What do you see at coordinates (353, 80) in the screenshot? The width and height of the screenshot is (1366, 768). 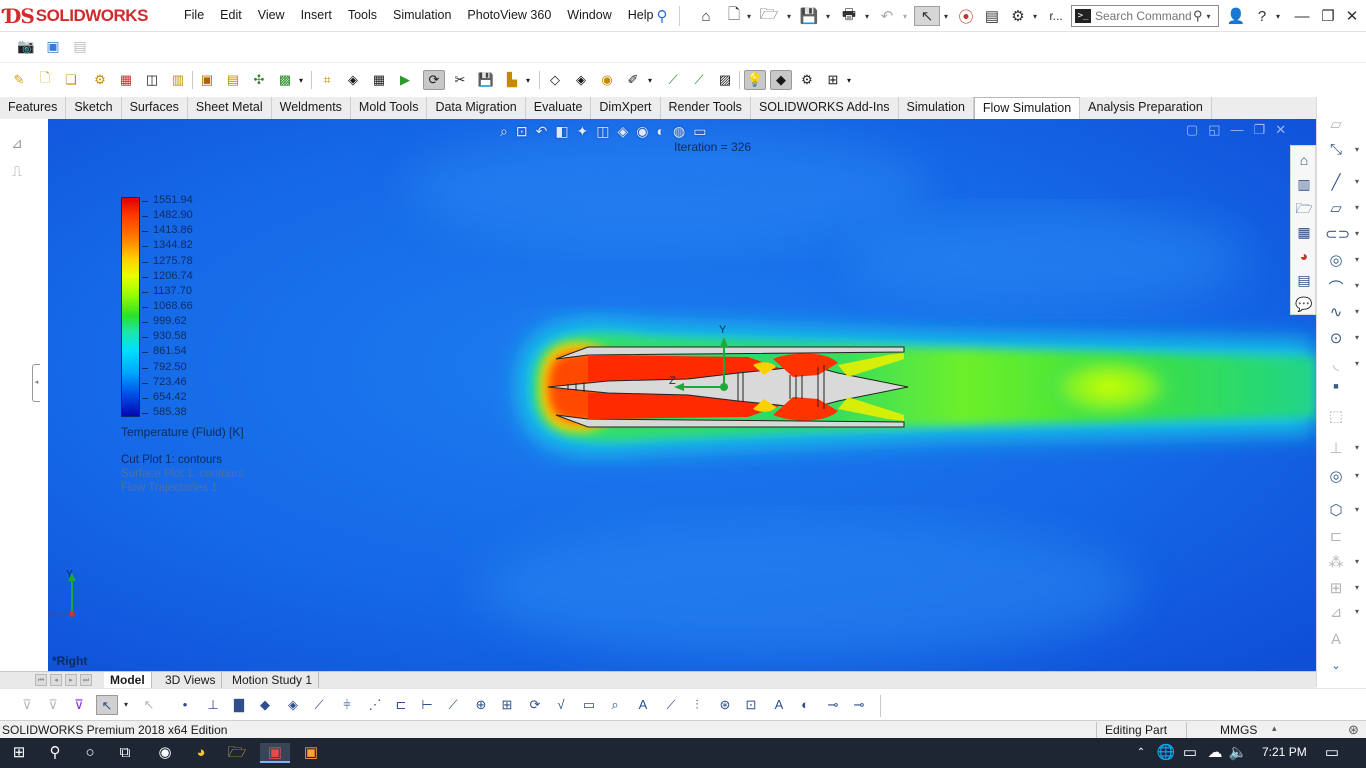 I see `show-mesh-icon: ◈` at bounding box center [353, 80].